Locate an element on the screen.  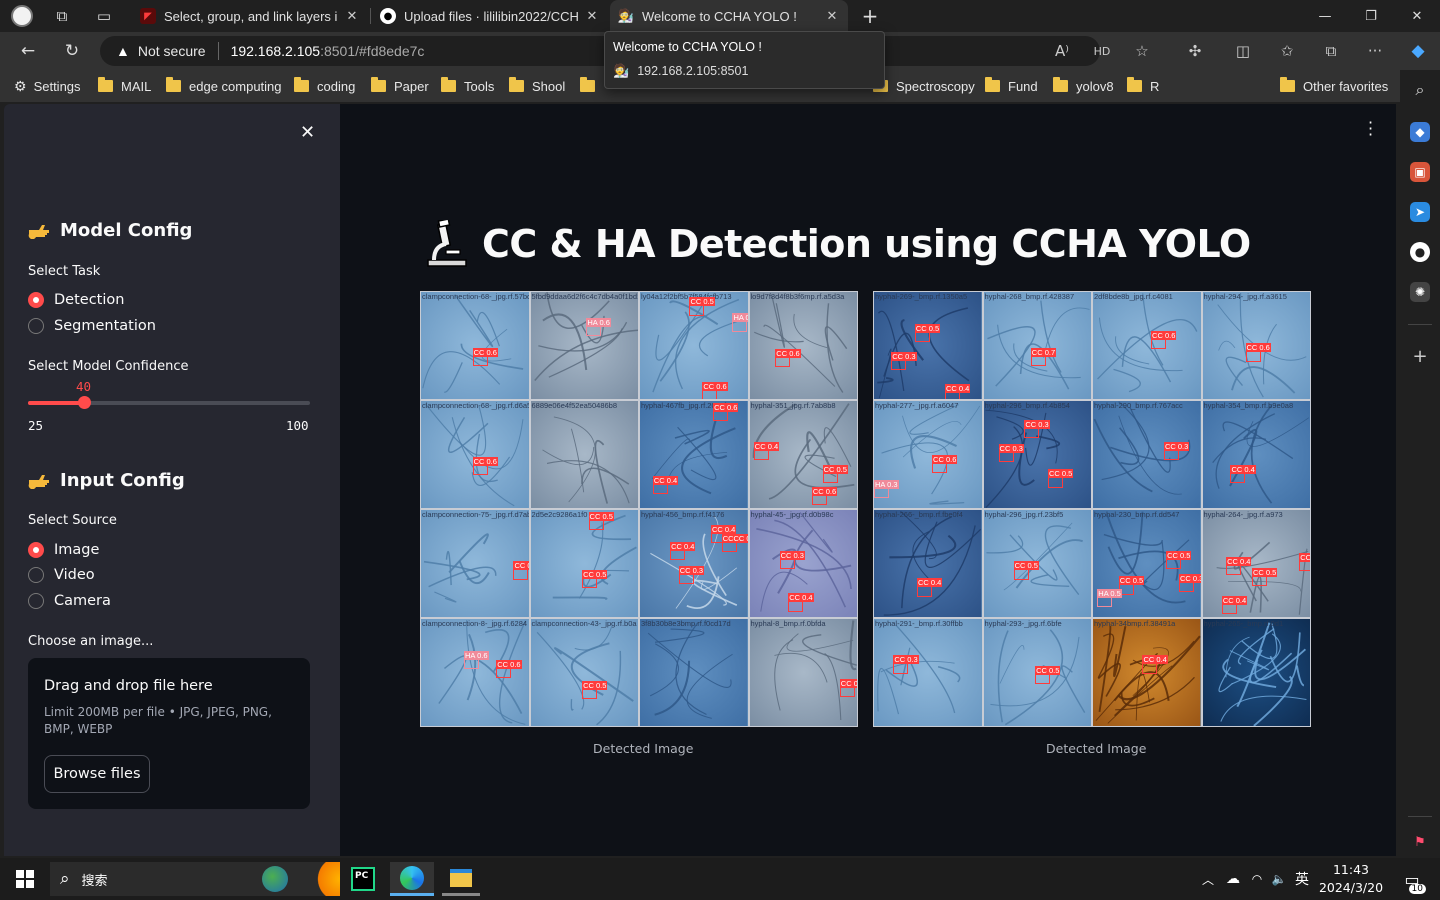
tile-filename: clampconnection-68-_jpg.rf.d6a5 is located at coordinates (475, 405).